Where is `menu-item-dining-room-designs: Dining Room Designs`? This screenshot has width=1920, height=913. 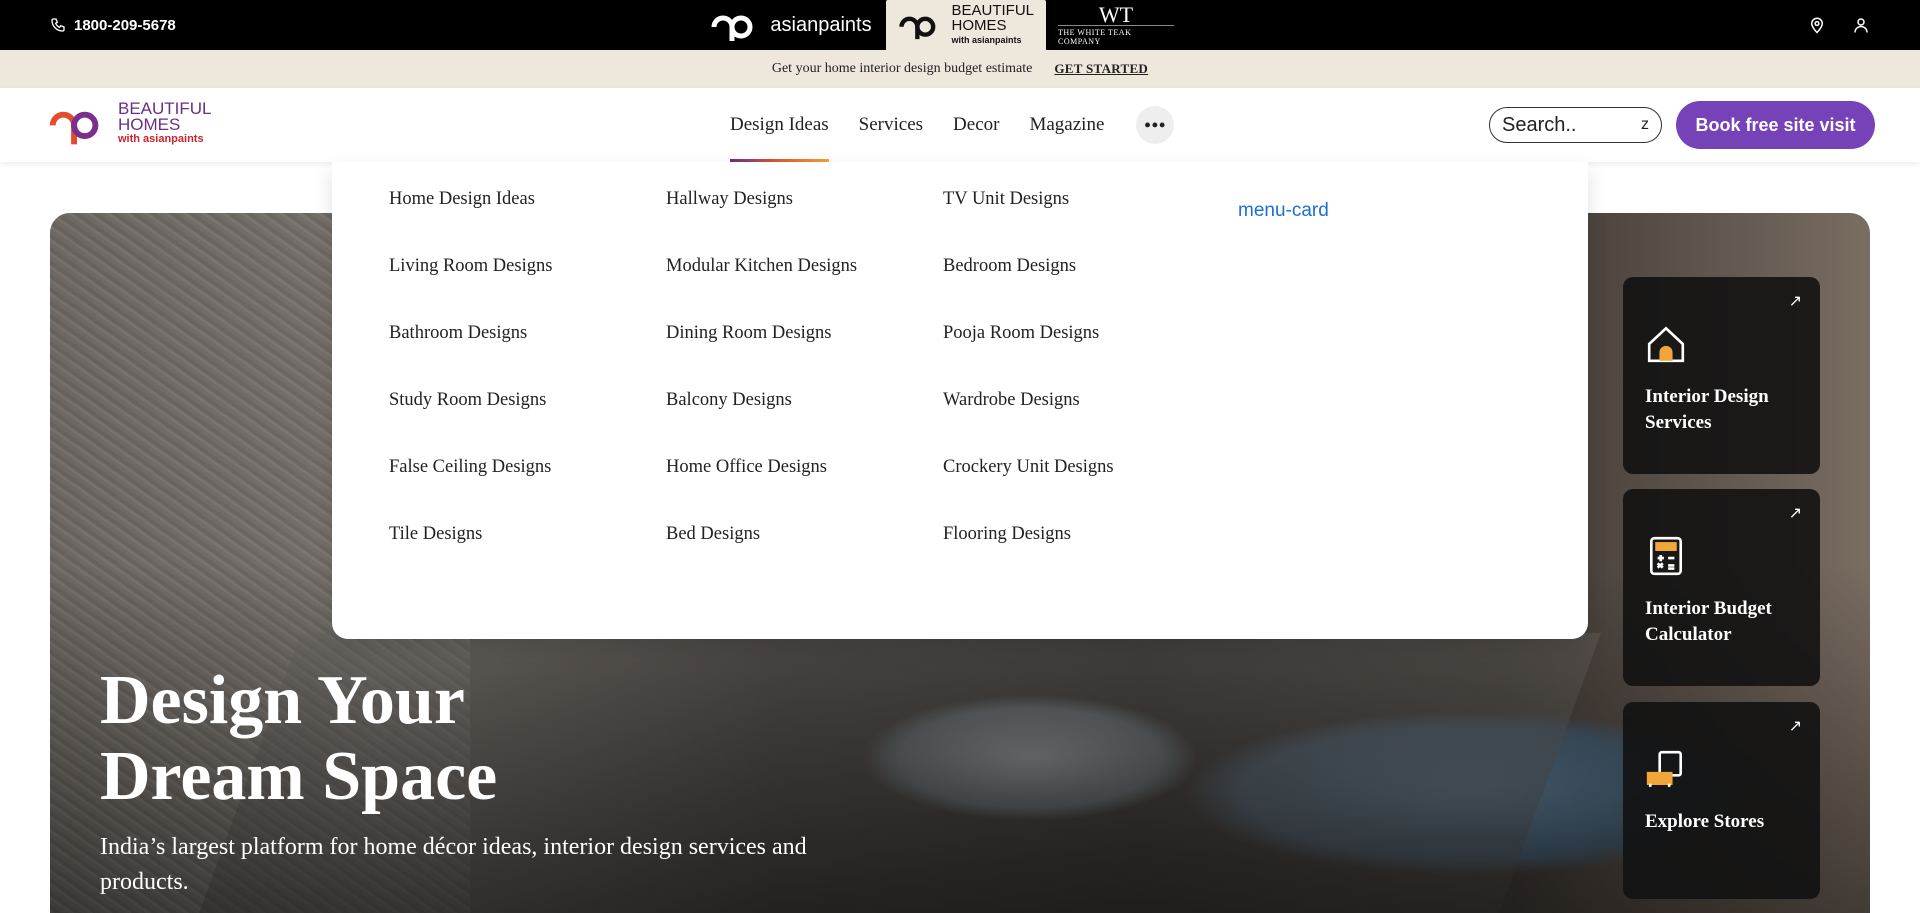 menu-item-dining-room-designs: Dining Room Designs is located at coordinates (761, 356).